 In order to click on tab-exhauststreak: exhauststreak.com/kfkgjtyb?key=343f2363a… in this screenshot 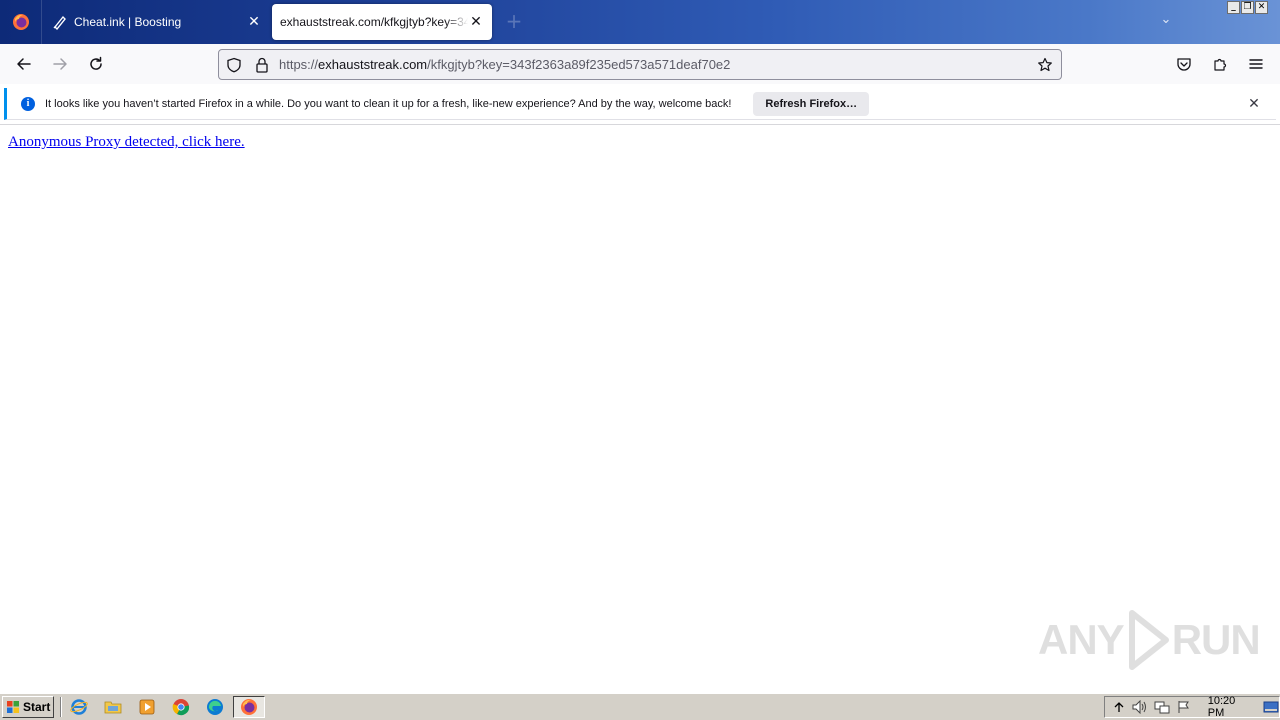, I will do `click(382, 22)`.